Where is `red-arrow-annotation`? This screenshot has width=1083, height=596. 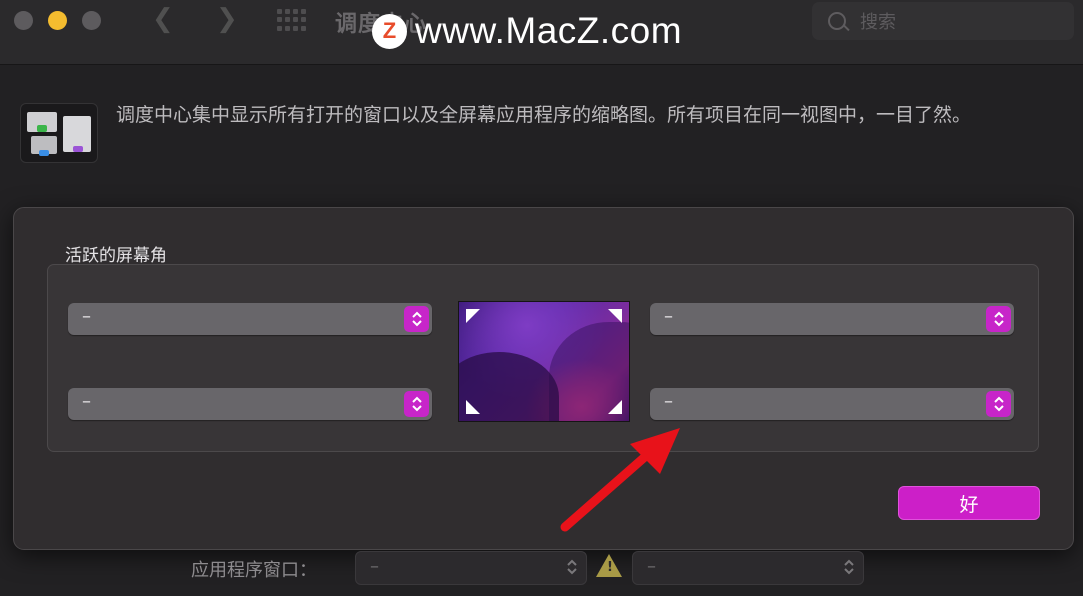 red-arrow-annotation is located at coordinates (620, 480).